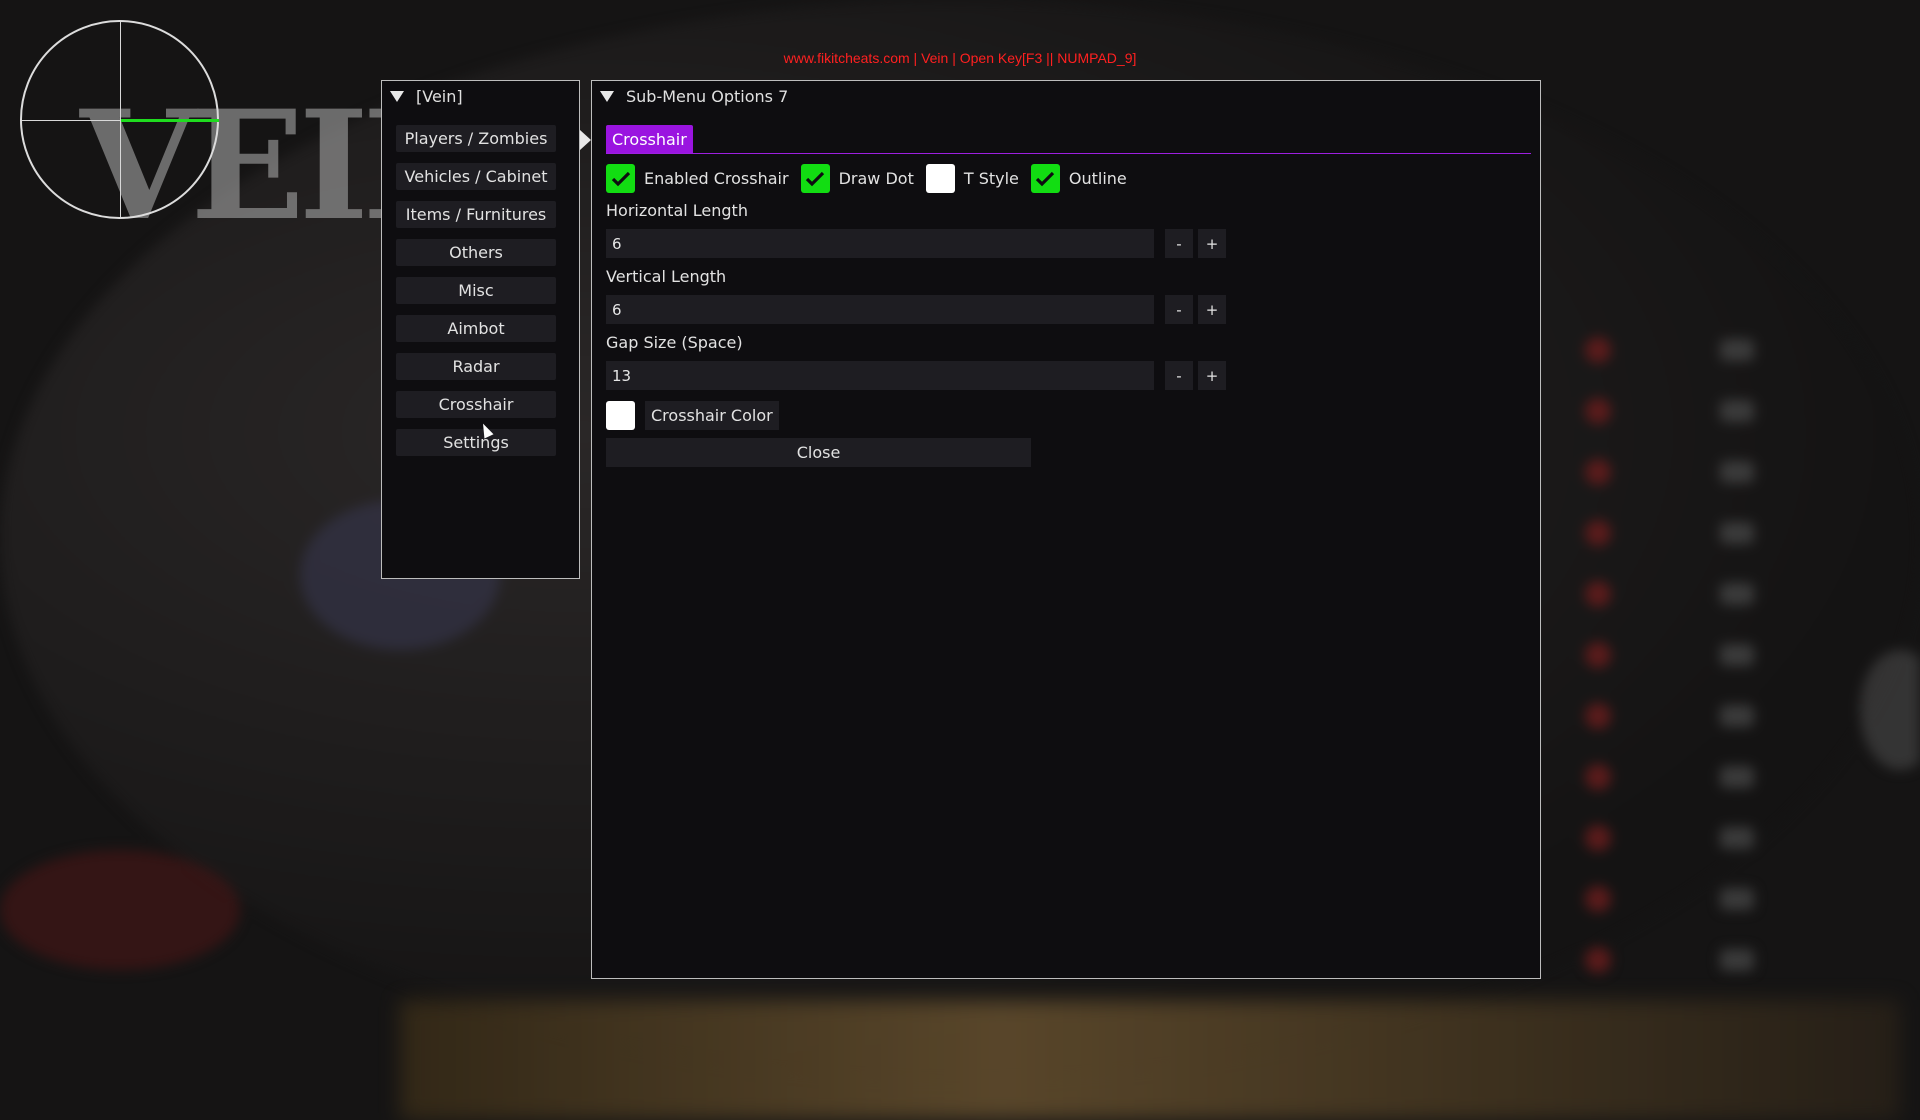 Image resolution: width=1920 pixels, height=1120 pixels. What do you see at coordinates (476, 328) in the screenshot?
I see `menu-item-aimbot: Aimbot` at bounding box center [476, 328].